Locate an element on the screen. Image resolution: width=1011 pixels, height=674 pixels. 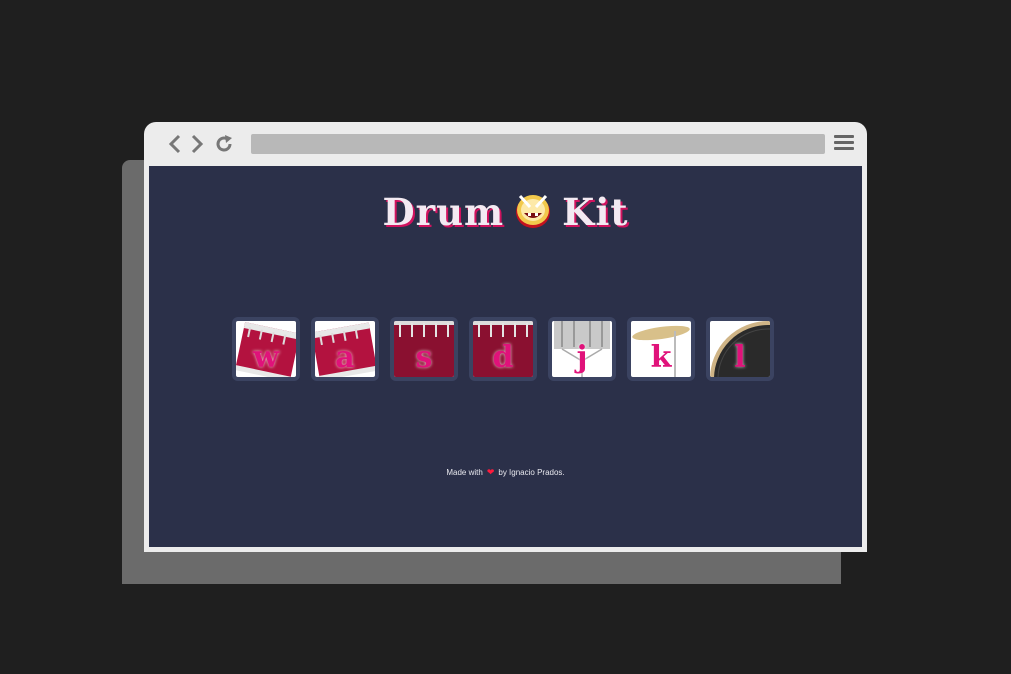
snare-drum-image: j is located at coordinates (582, 349).